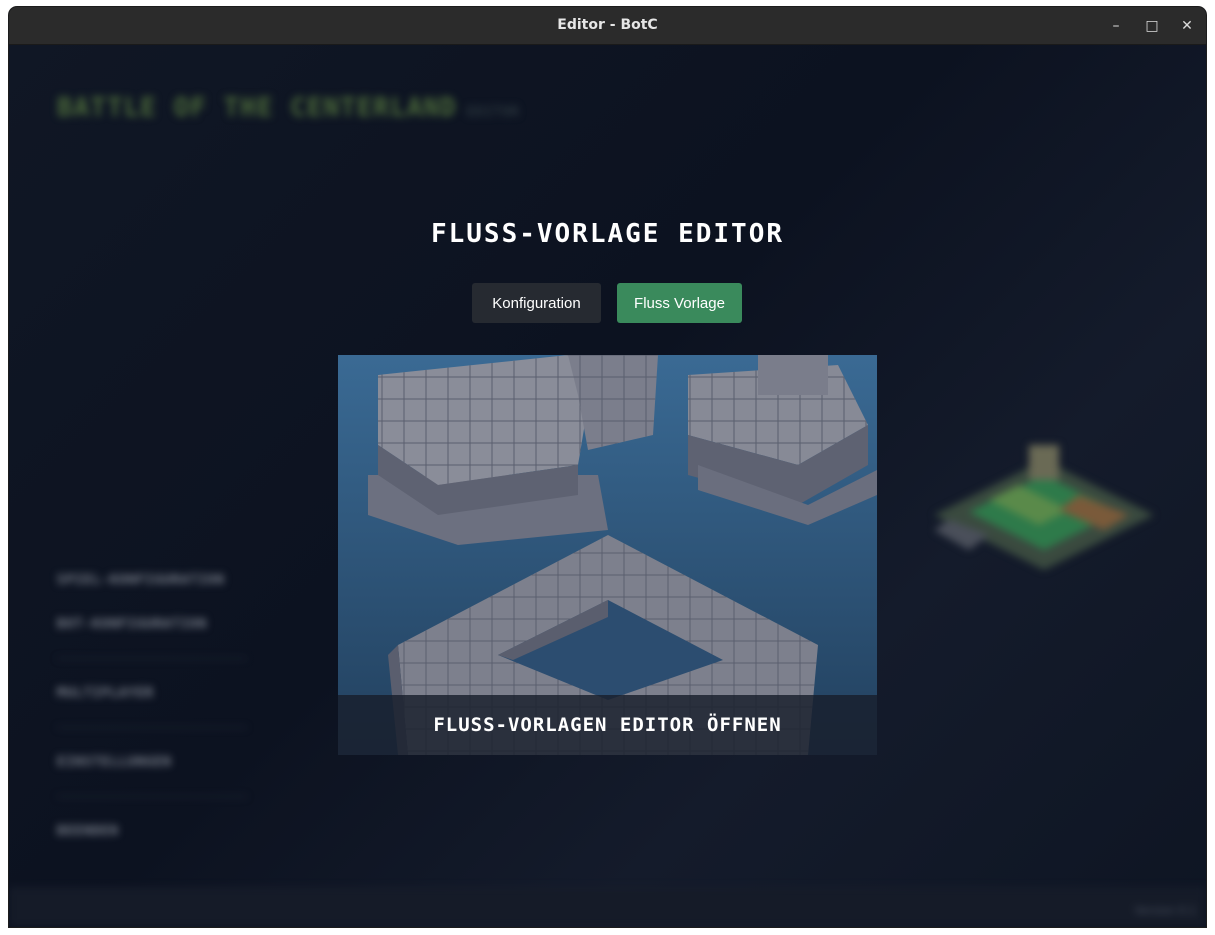 The height and width of the screenshot is (935, 1215). Describe the element at coordinates (1044, 507) in the screenshot. I see `map-preview-image` at that location.